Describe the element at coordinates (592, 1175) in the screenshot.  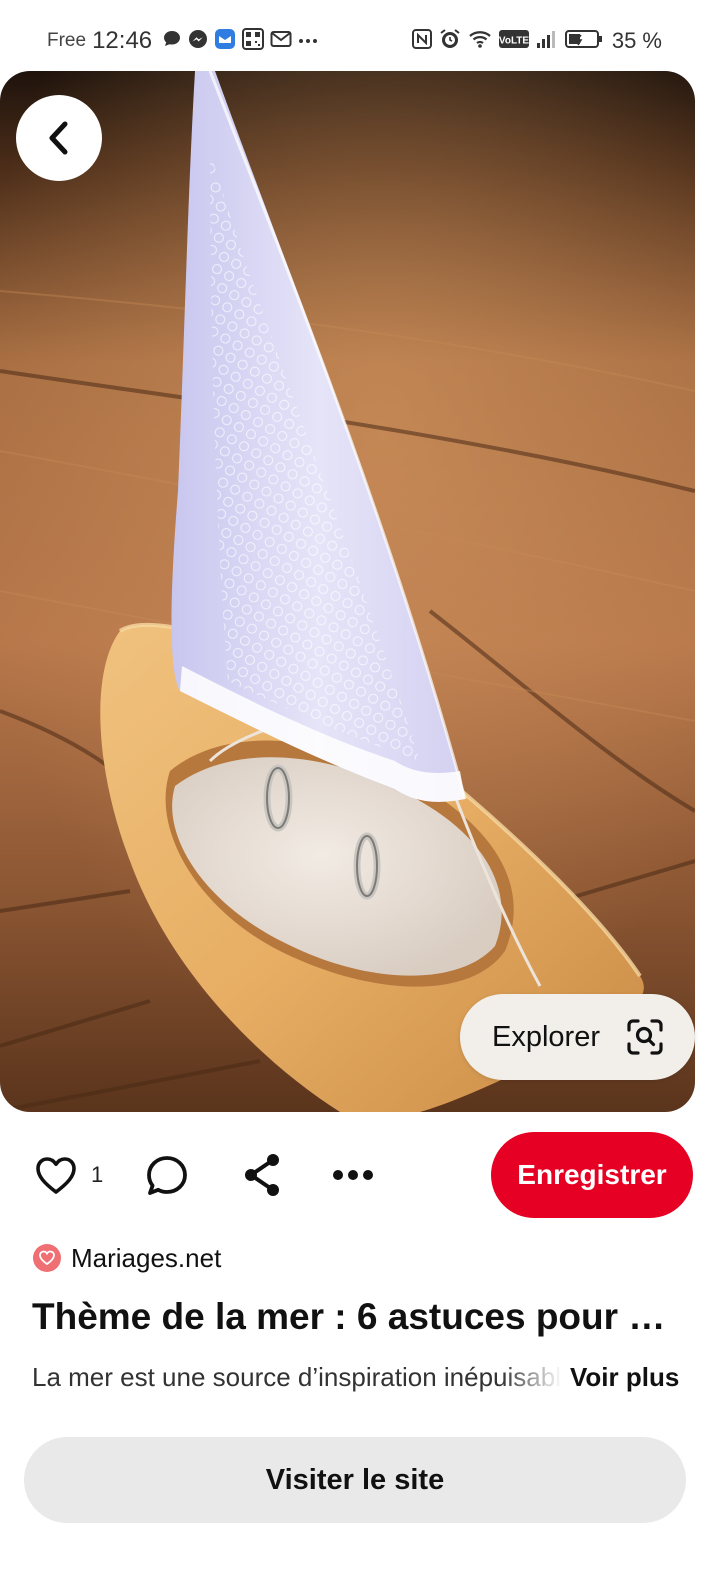
I see `save-button: Enregistrer` at that location.